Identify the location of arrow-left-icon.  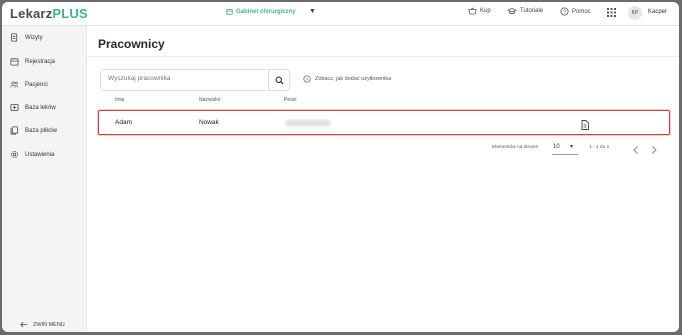
(24, 324).